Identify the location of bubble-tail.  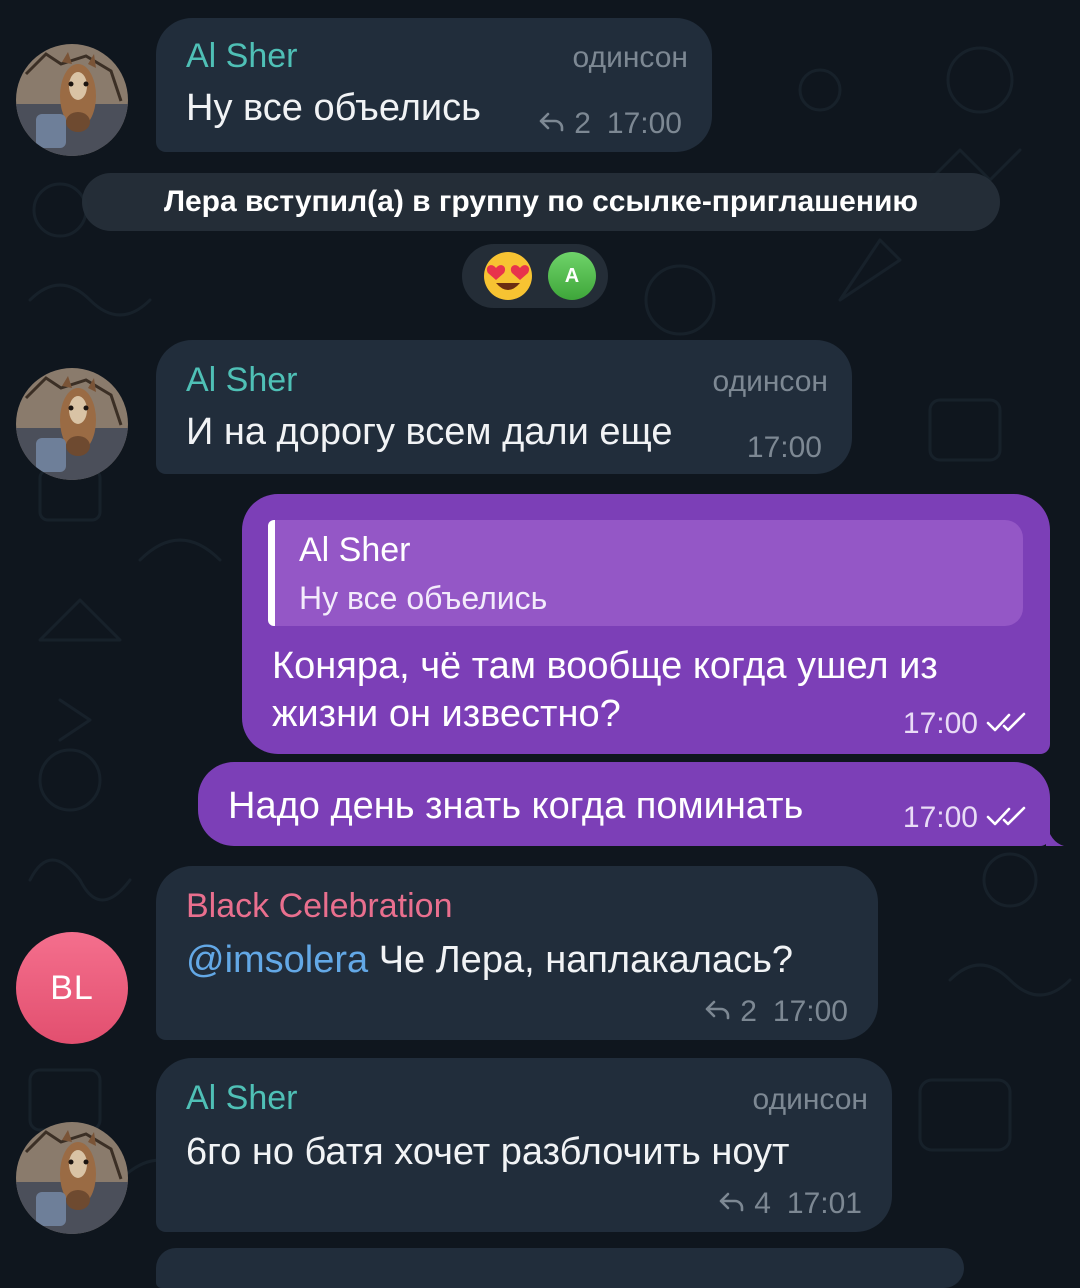
(1055, 834).